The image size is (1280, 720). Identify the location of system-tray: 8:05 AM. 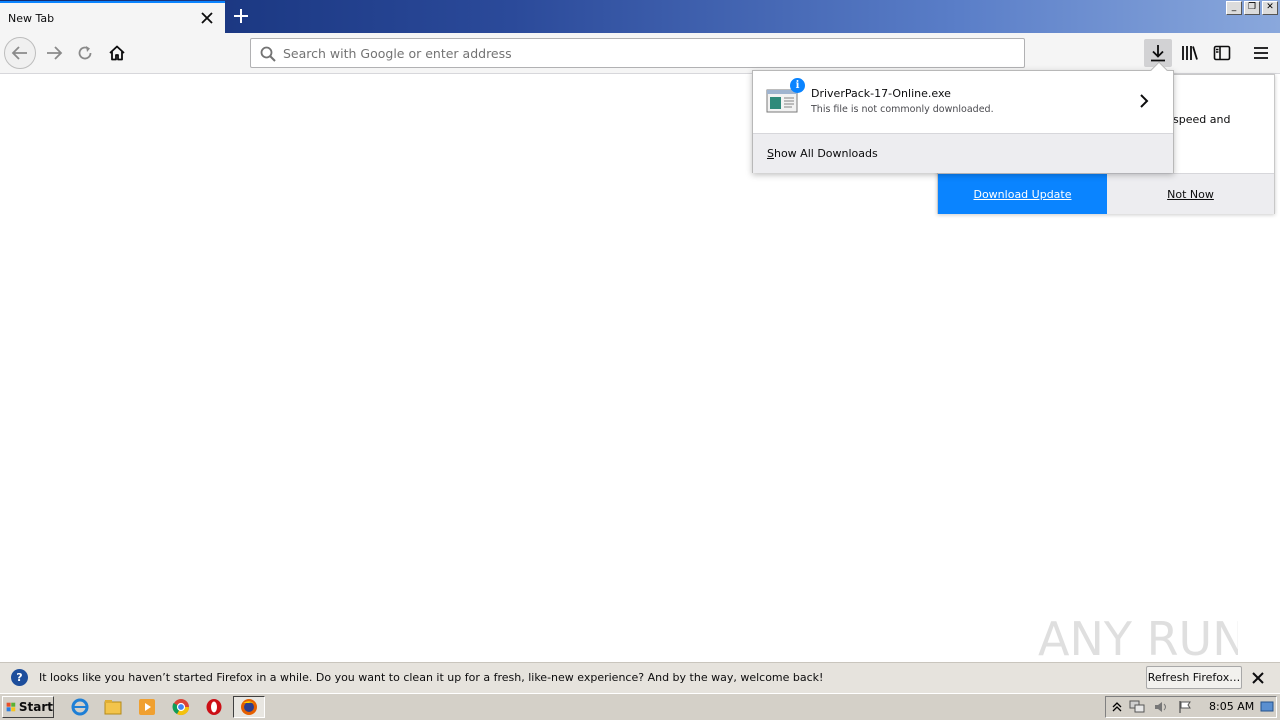
(1191, 707).